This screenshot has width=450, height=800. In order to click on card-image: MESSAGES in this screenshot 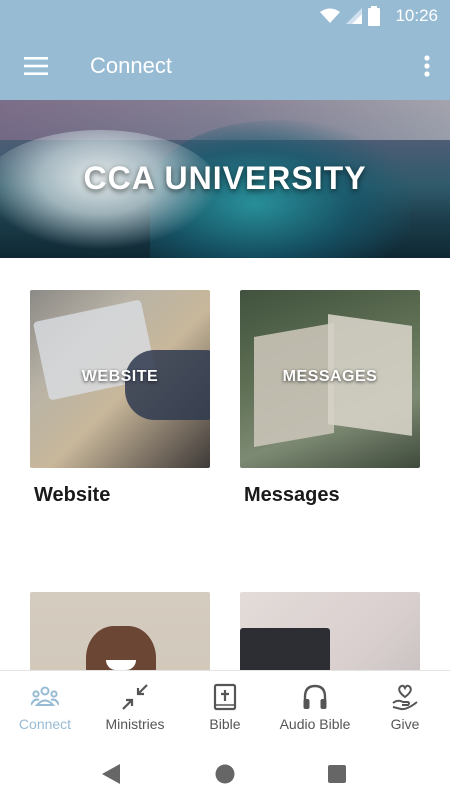, I will do `click(330, 379)`.